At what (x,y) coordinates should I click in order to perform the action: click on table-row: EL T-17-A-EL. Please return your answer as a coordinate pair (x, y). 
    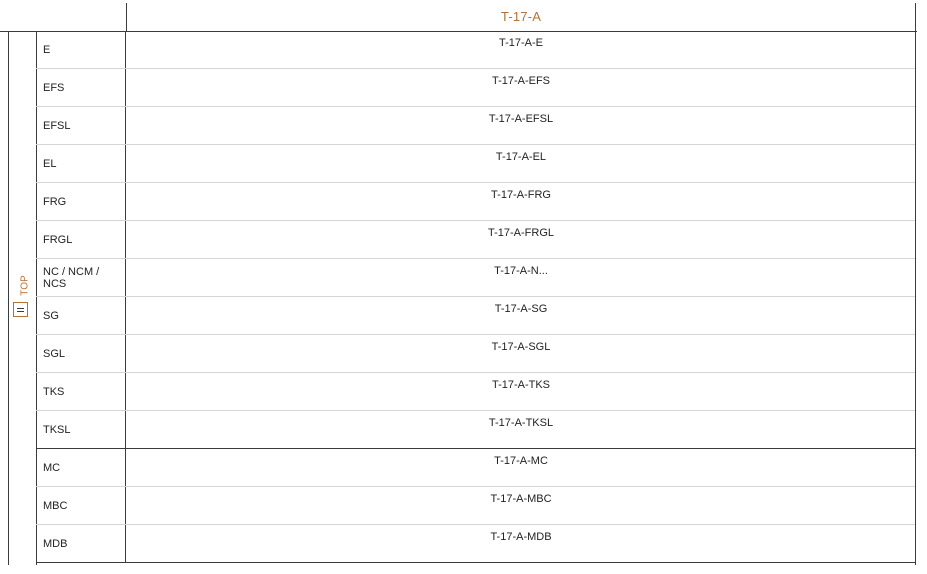
    Looking at the image, I should click on (476, 164).